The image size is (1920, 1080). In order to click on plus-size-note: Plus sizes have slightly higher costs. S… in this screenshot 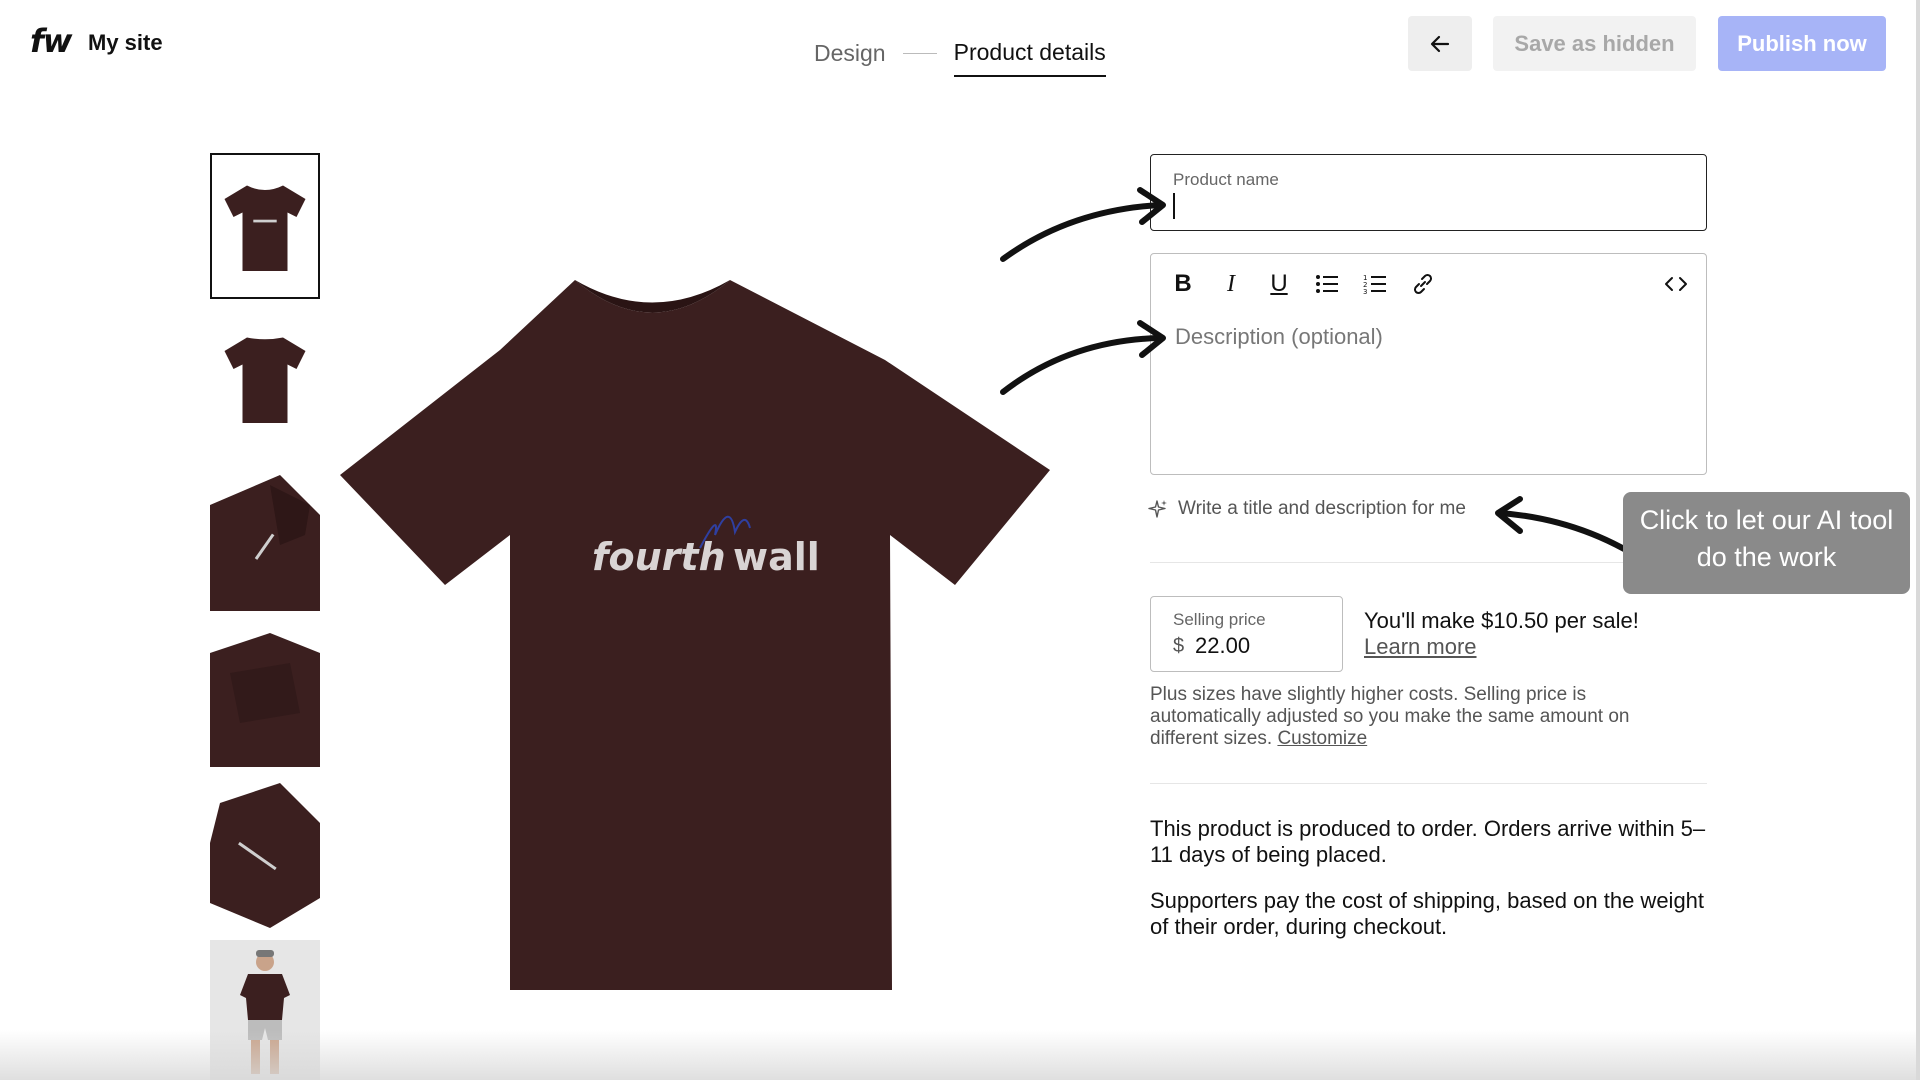, I will do `click(1410, 717)`.